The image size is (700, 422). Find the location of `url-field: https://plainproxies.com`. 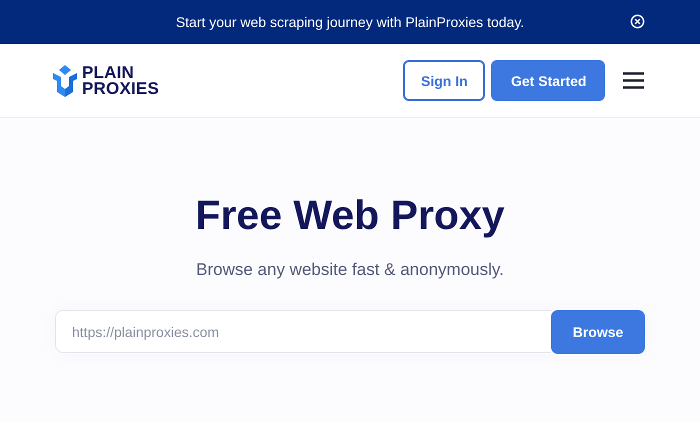

url-field: https://plainproxies.com is located at coordinates (303, 331).